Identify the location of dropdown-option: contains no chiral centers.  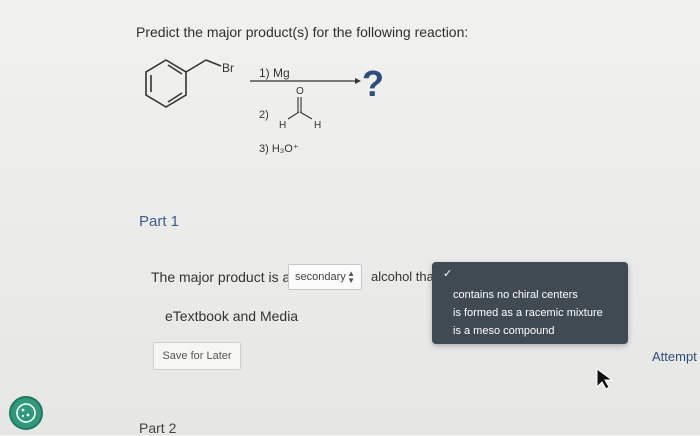
(515, 295).